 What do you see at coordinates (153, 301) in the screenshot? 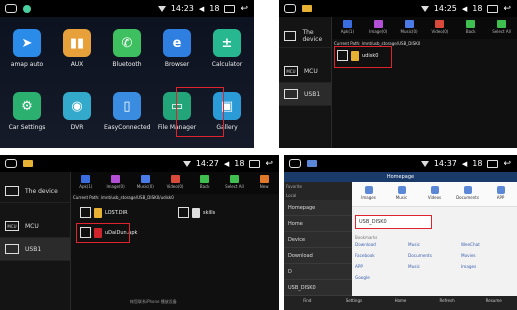
I see `bottom-note: 帐您联系iPhone 播放设备` at bounding box center [153, 301].